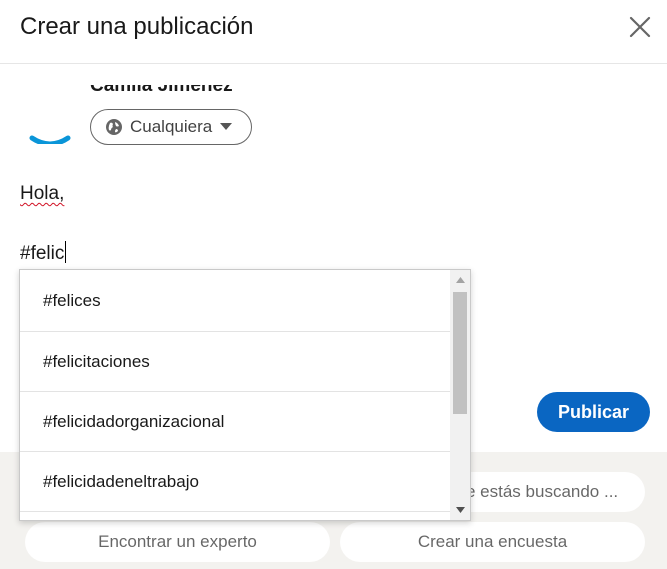  Describe the element at coordinates (235, 516) in the screenshot. I see `hashtag-option-partial` at that location.